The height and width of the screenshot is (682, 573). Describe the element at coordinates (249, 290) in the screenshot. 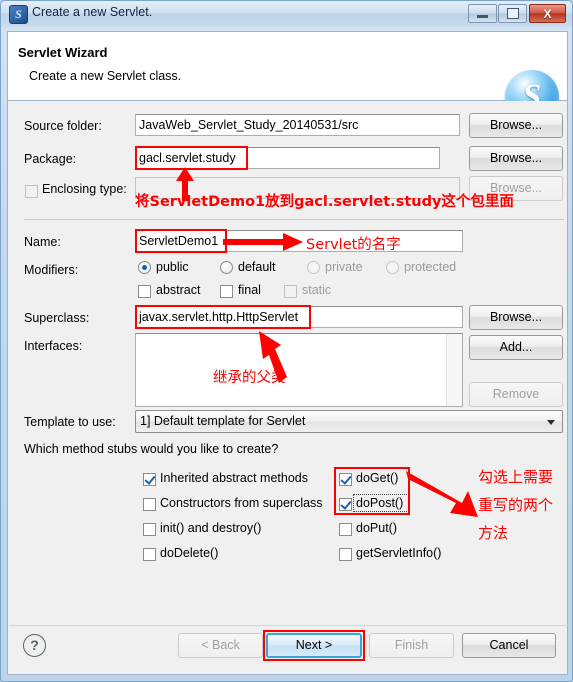

I see `modifier-label-final: final` at that location.